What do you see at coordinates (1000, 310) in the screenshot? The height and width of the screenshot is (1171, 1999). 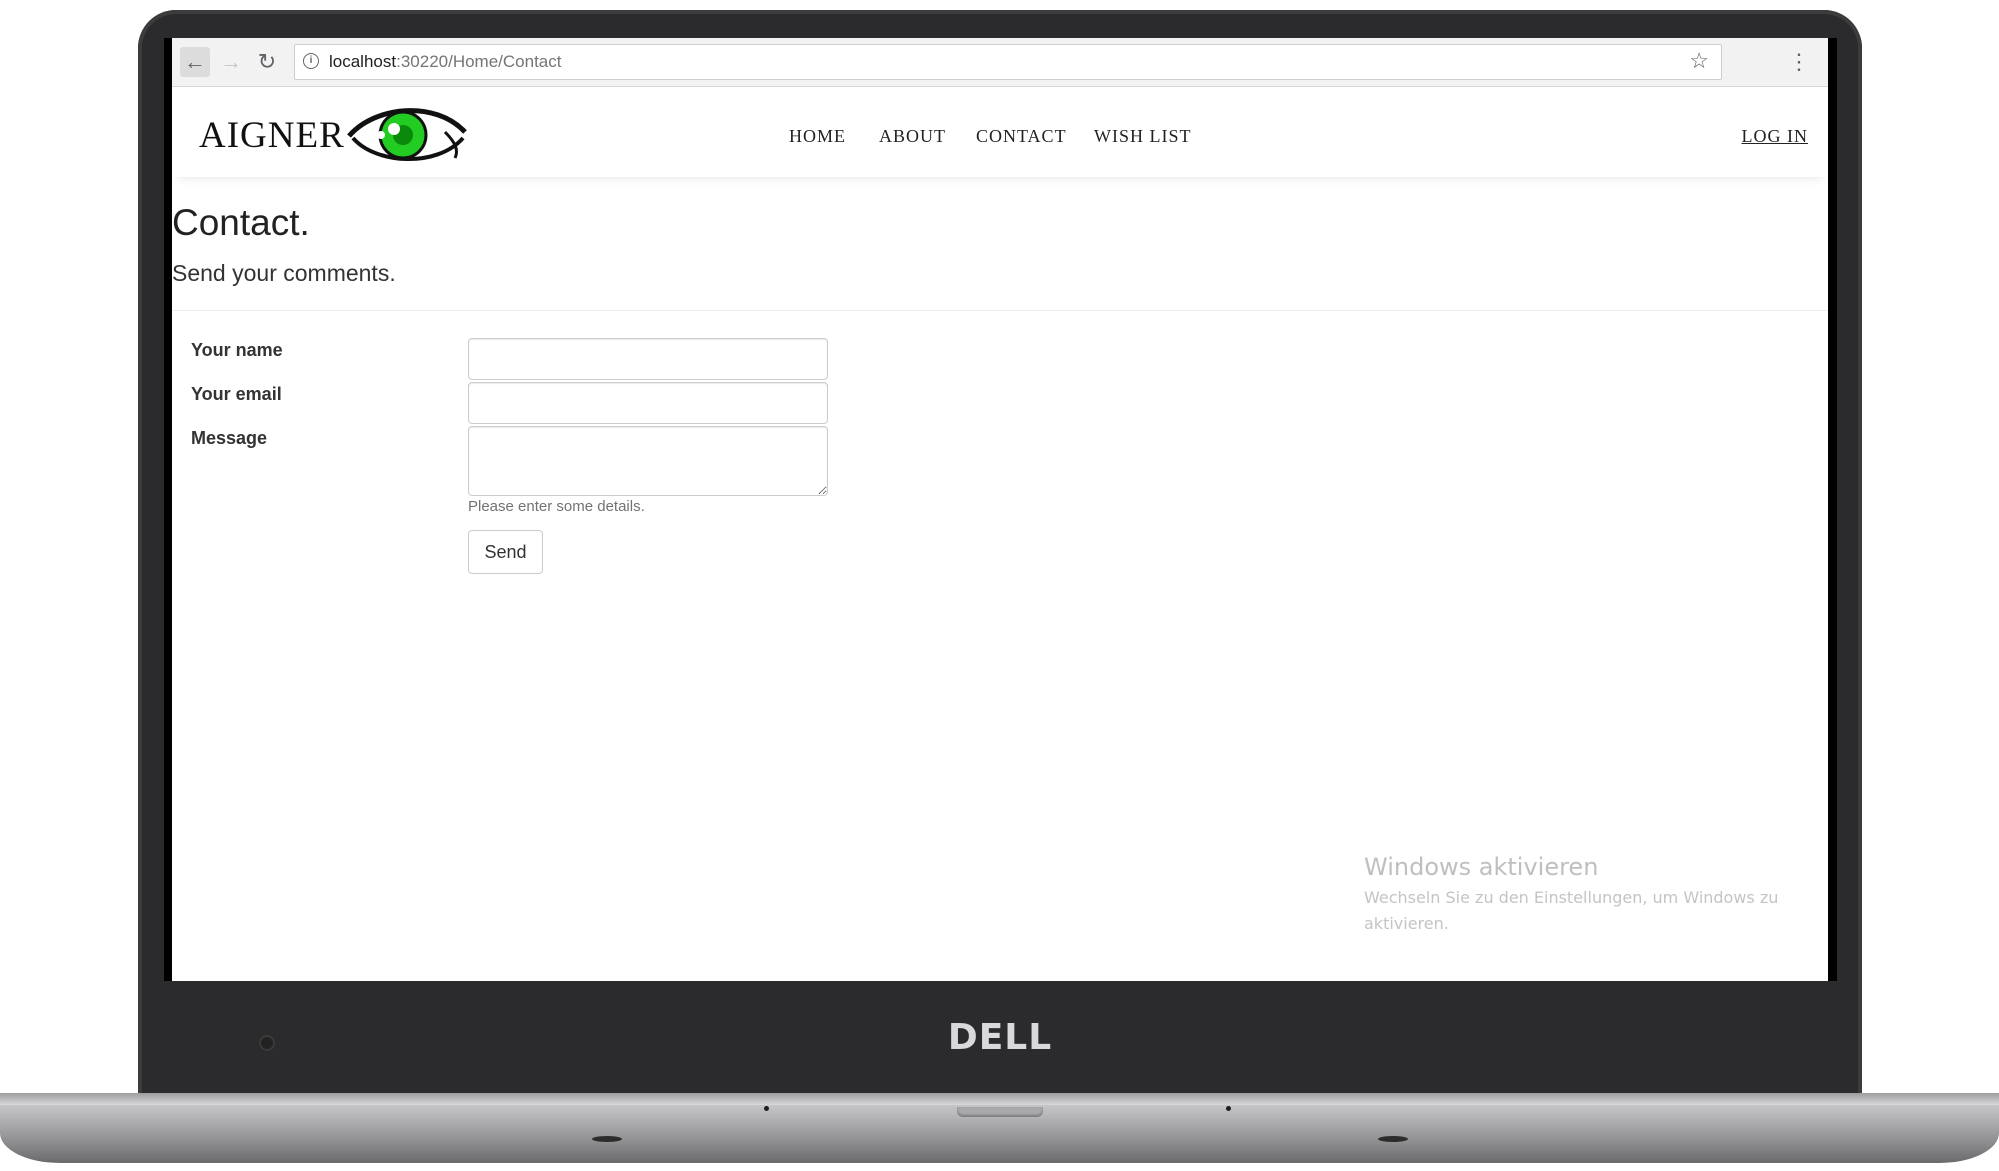 I see `divider` at bounding box center [1000, 310].